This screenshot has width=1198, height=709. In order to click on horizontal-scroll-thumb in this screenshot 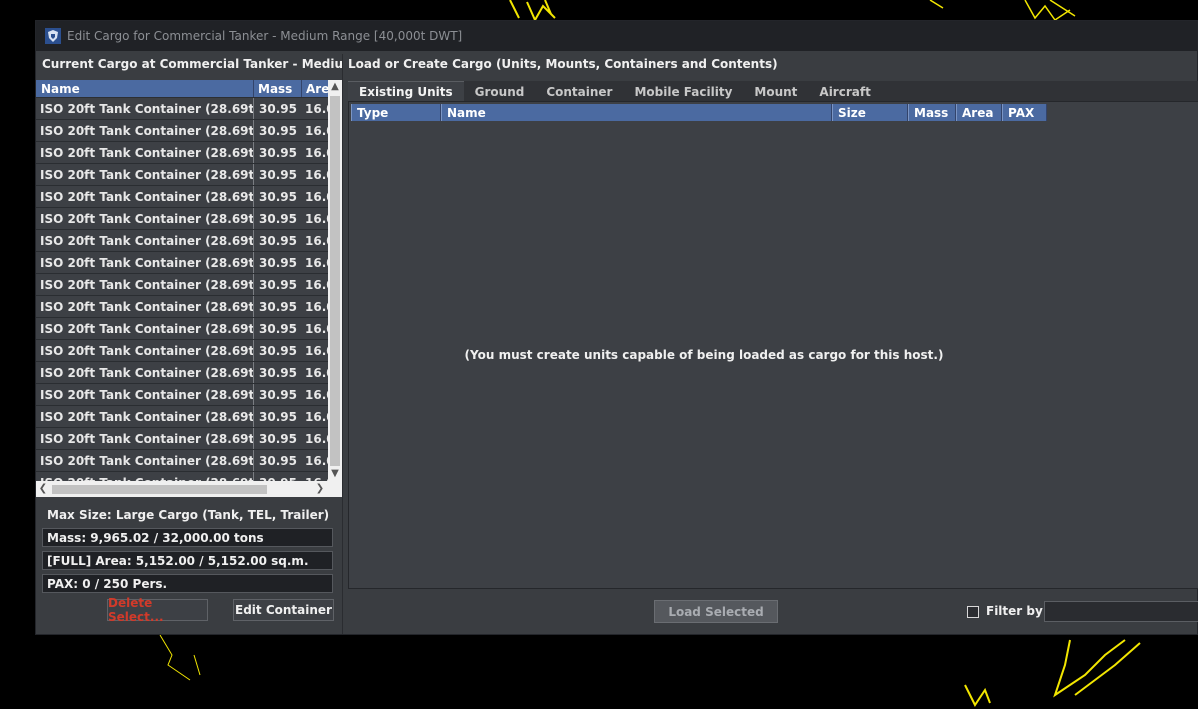, I will do `click(159, 489)`.